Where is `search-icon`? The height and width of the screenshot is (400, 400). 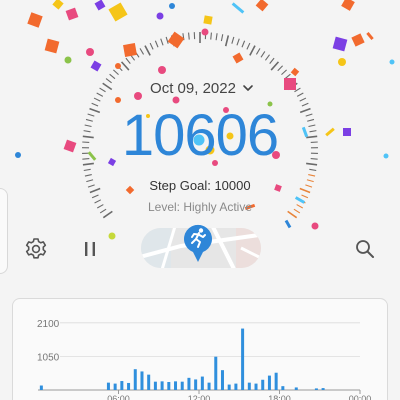 search-icon is located at coordinates (365, 249).